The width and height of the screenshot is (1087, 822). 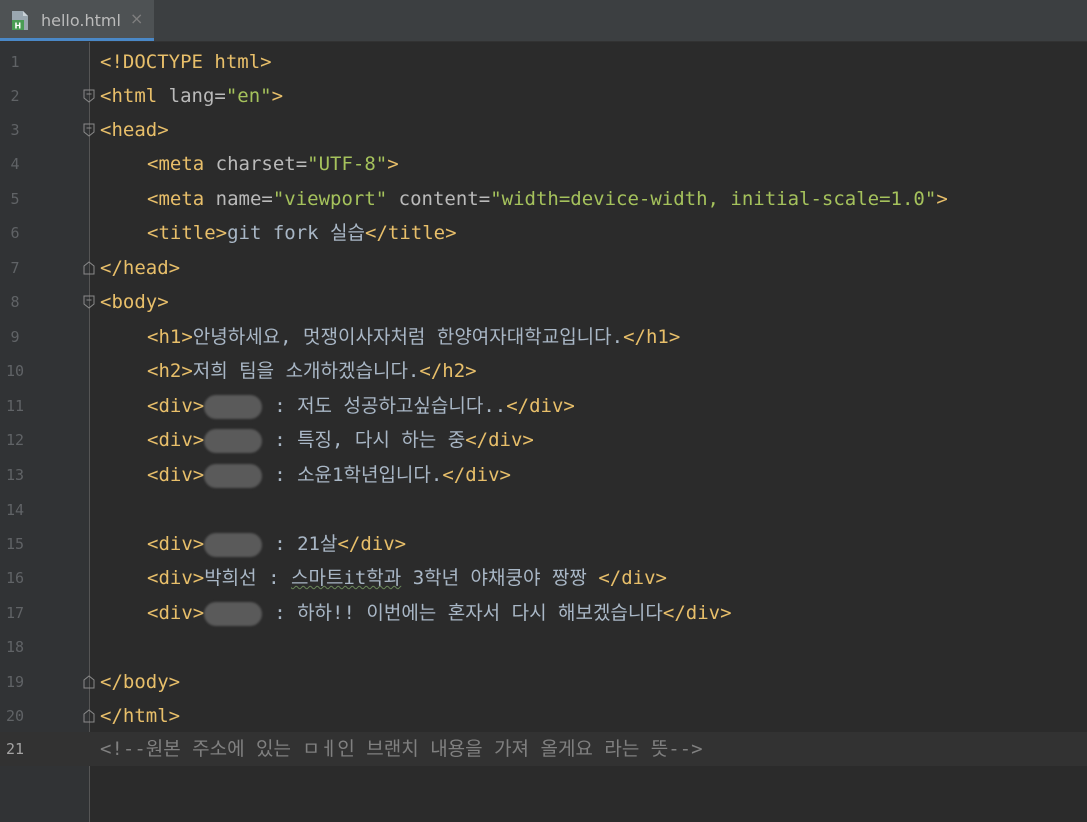 What do you see at coordinates (543, 510) in the screenshot?
I see `code-line: 14` at bounding box center [543, 510].